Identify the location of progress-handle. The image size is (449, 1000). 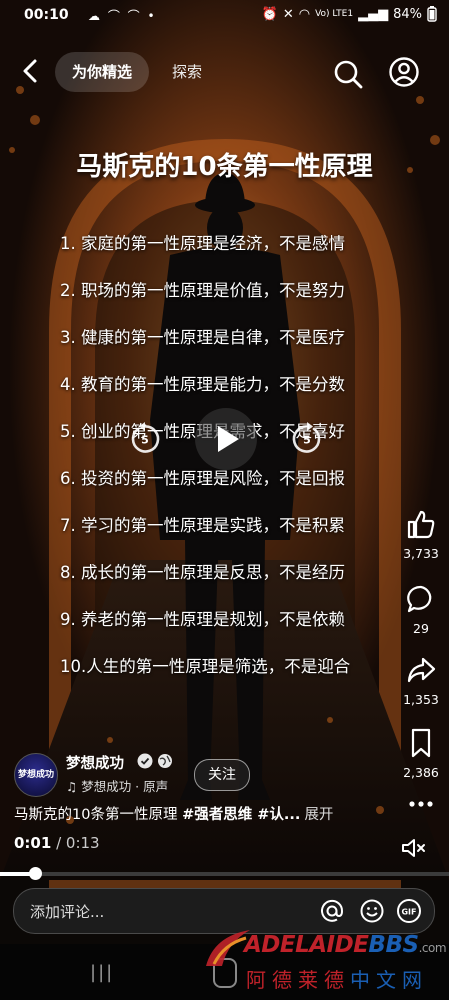
(35, 873).